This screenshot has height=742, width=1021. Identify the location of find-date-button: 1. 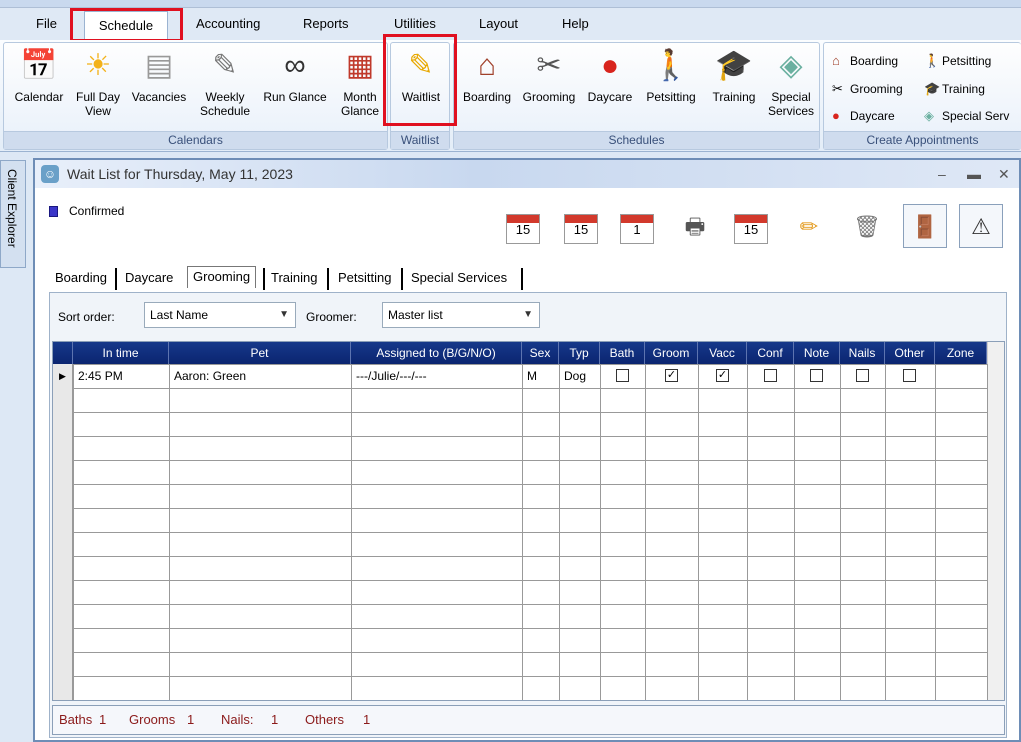
(637, 226).